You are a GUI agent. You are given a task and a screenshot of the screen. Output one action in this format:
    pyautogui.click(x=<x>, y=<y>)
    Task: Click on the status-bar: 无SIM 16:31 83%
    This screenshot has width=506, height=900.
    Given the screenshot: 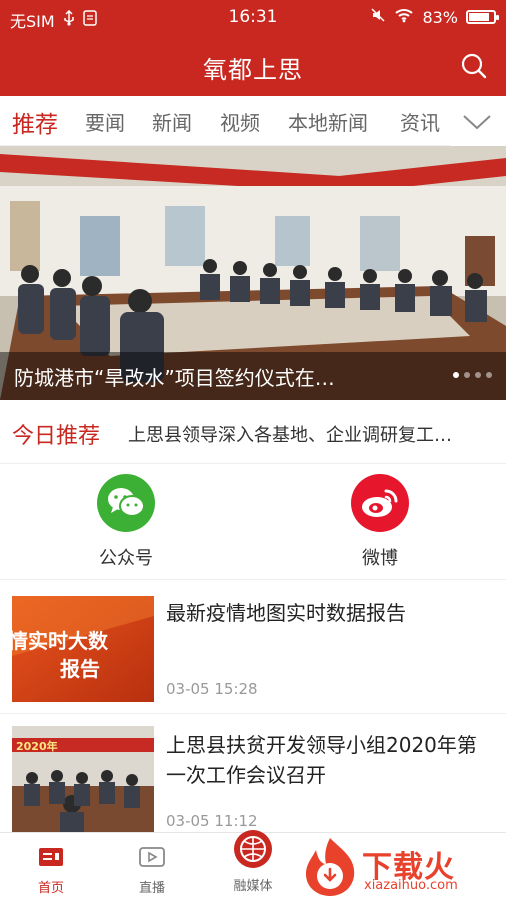 What is the action you would take?
    pyautogui.click(x=253, y=17)
    